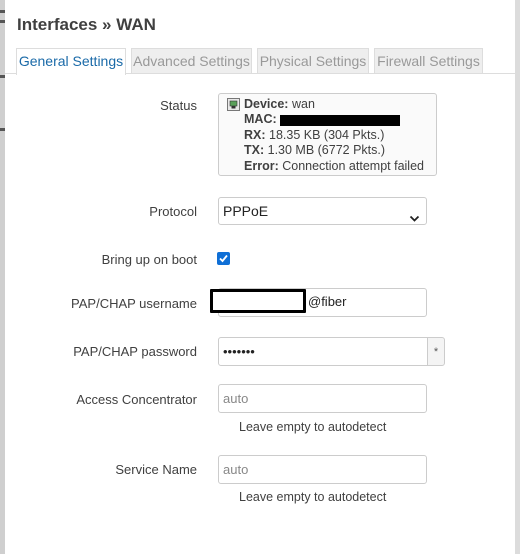 Image resolution: width=520 pixels, height=554 pixels. I want to click on tab-physical-settings: Physical Settings, so click(313, 60).